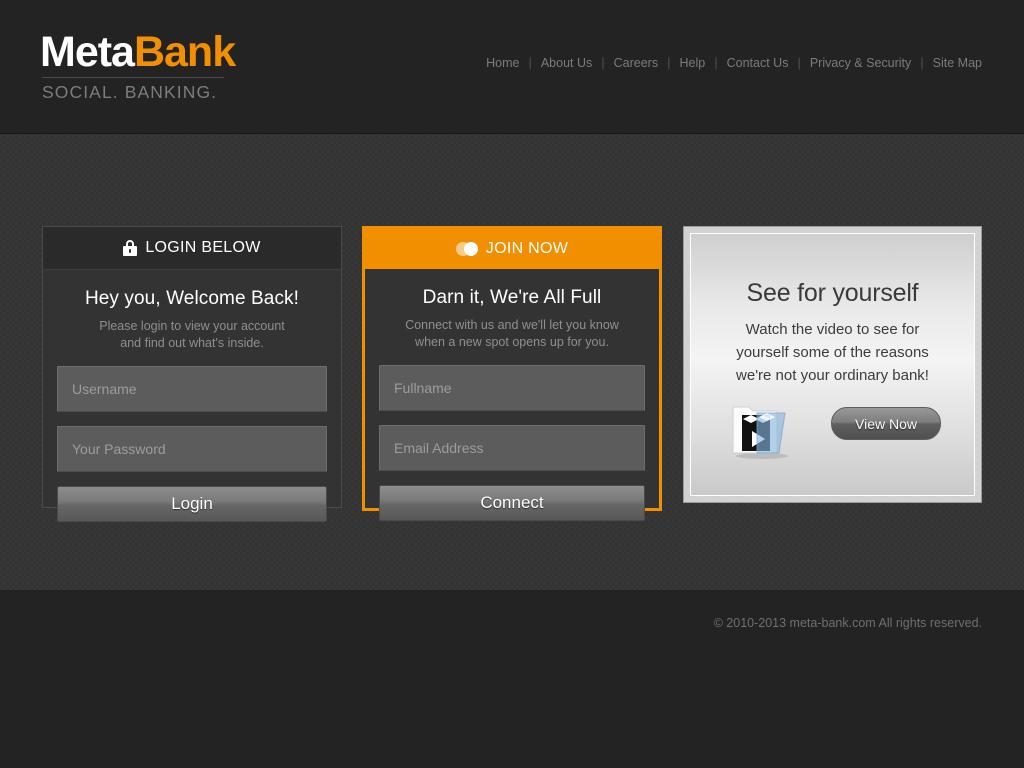  What do you see at coordinates (466, 249) in the screenshot?
I see `people-icon` at bounding box center [466, 249].